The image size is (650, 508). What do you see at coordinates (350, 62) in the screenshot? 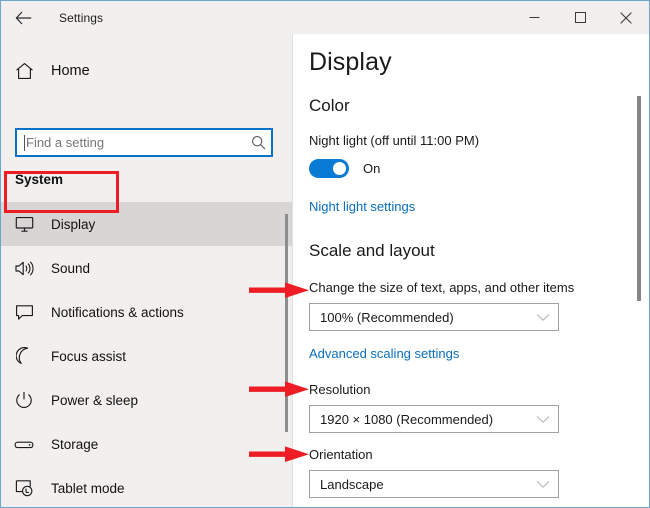
I see `page-title: Display` at bounding box center [350, 62].